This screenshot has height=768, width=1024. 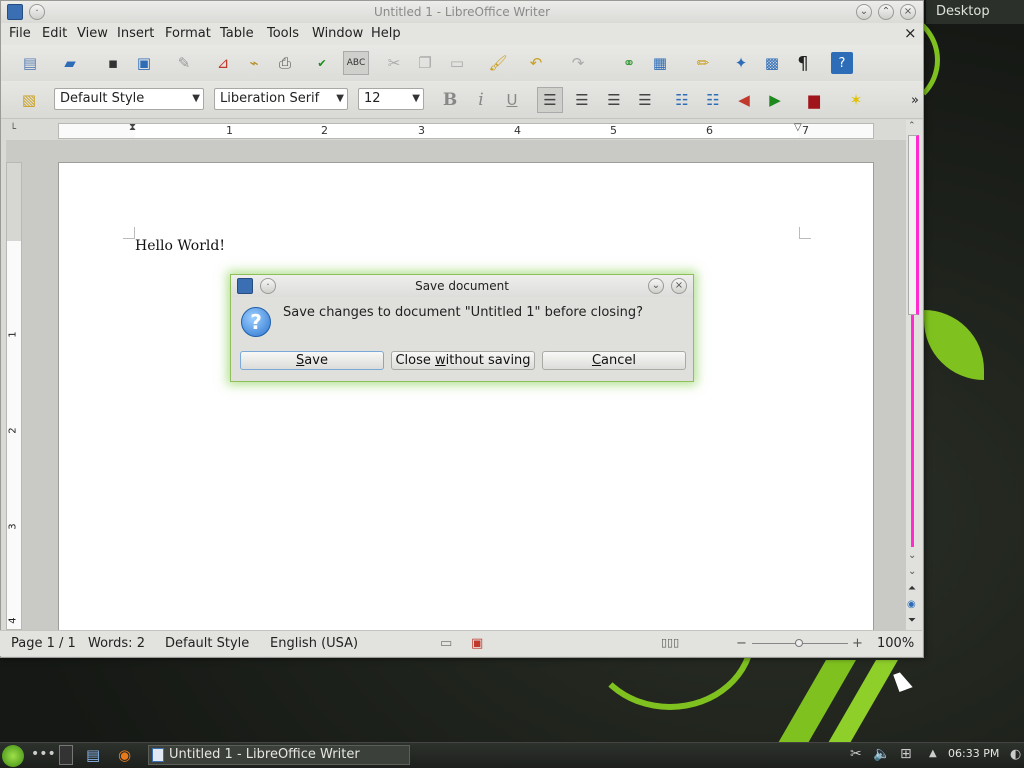 What do you see at coordinates (43, 643) in the screenshot?
I see `page-count: Page 1 / 1` at bounding box center [43, 643].